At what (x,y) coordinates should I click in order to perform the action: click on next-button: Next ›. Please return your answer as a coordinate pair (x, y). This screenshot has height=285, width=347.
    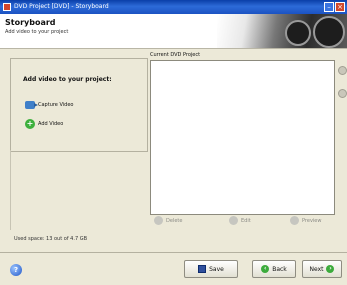
    Looking at the image, I should click on (322, 269).